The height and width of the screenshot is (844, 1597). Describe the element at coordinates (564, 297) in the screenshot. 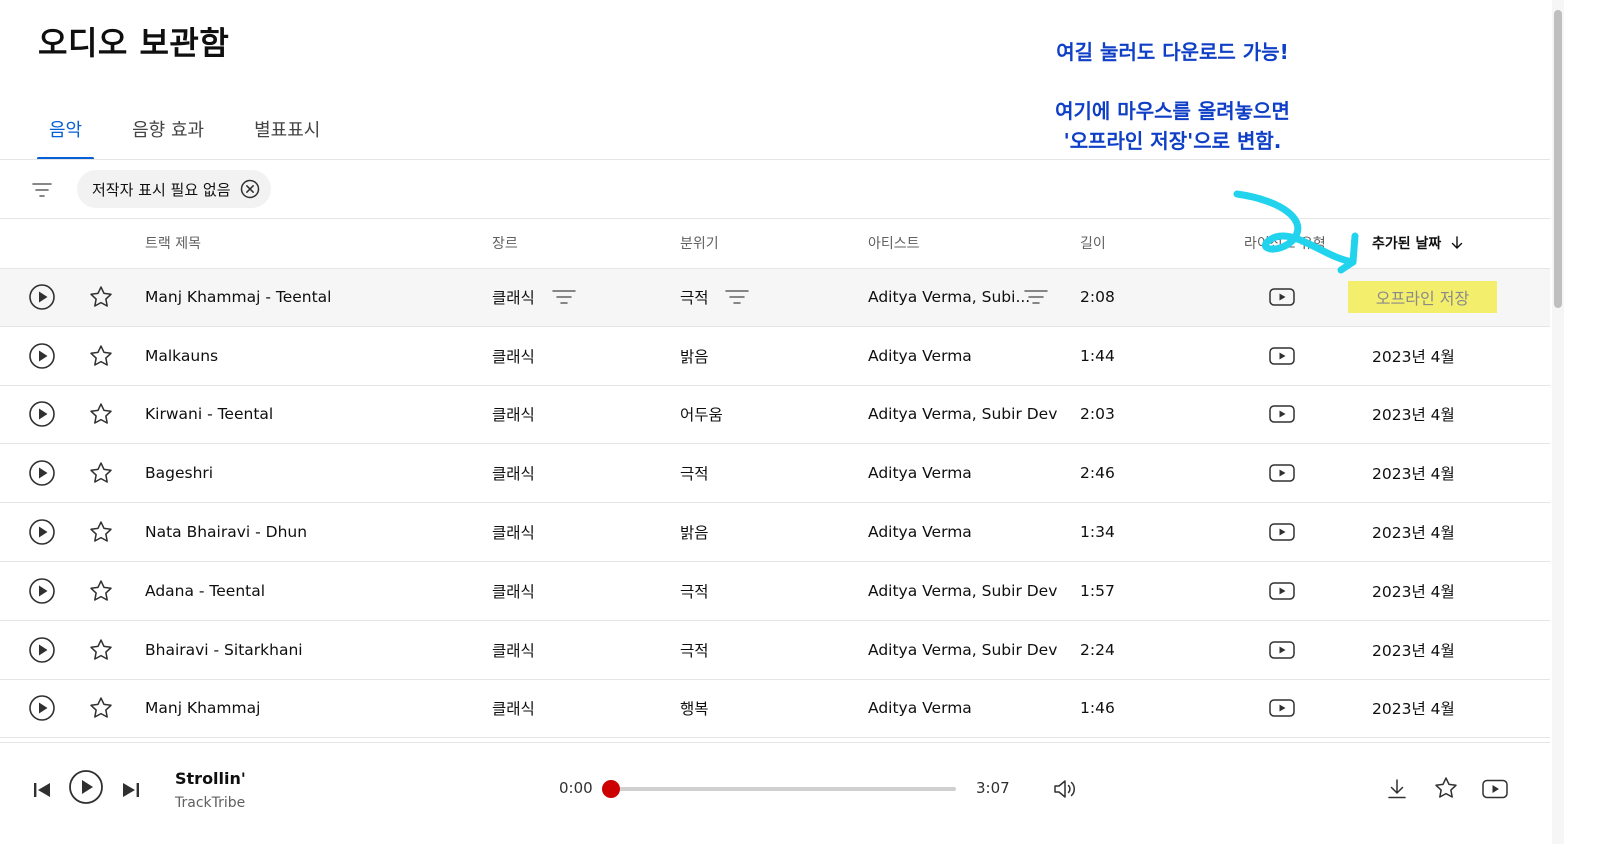

I see `filter-genre-icon` at that location.